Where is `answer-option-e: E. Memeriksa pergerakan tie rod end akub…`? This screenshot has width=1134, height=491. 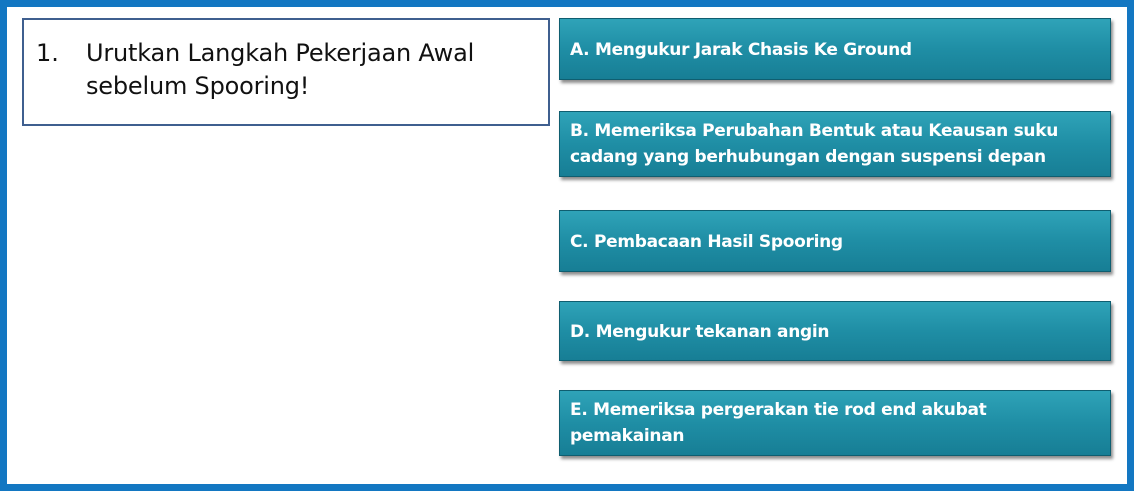
answer-option-e: E. Memeriksa pergerakan tie rod end akub… is located at coordinates (835, 423).